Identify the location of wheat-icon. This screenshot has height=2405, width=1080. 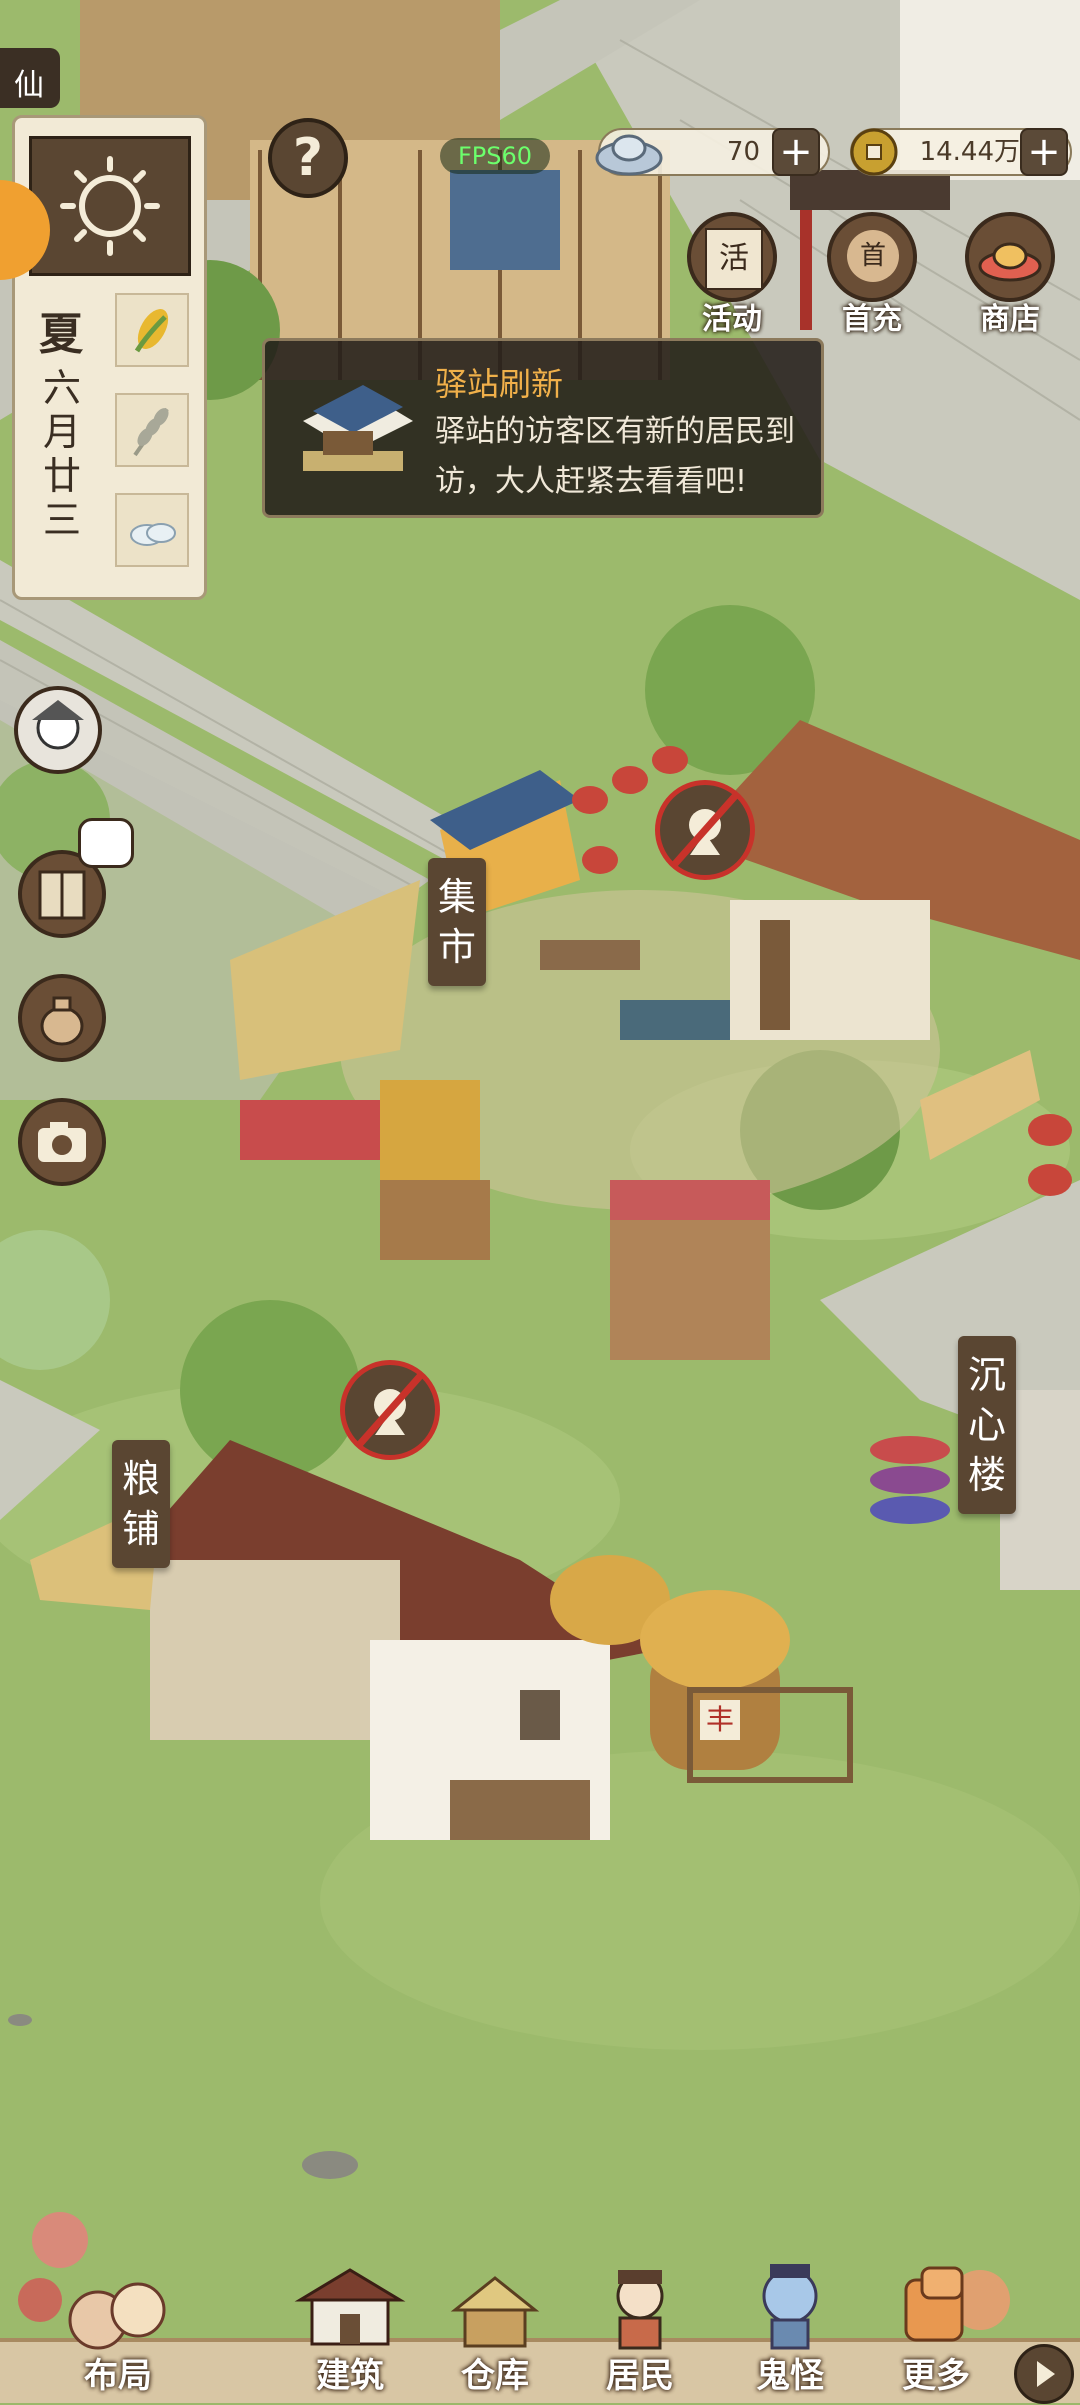
(151, 432).